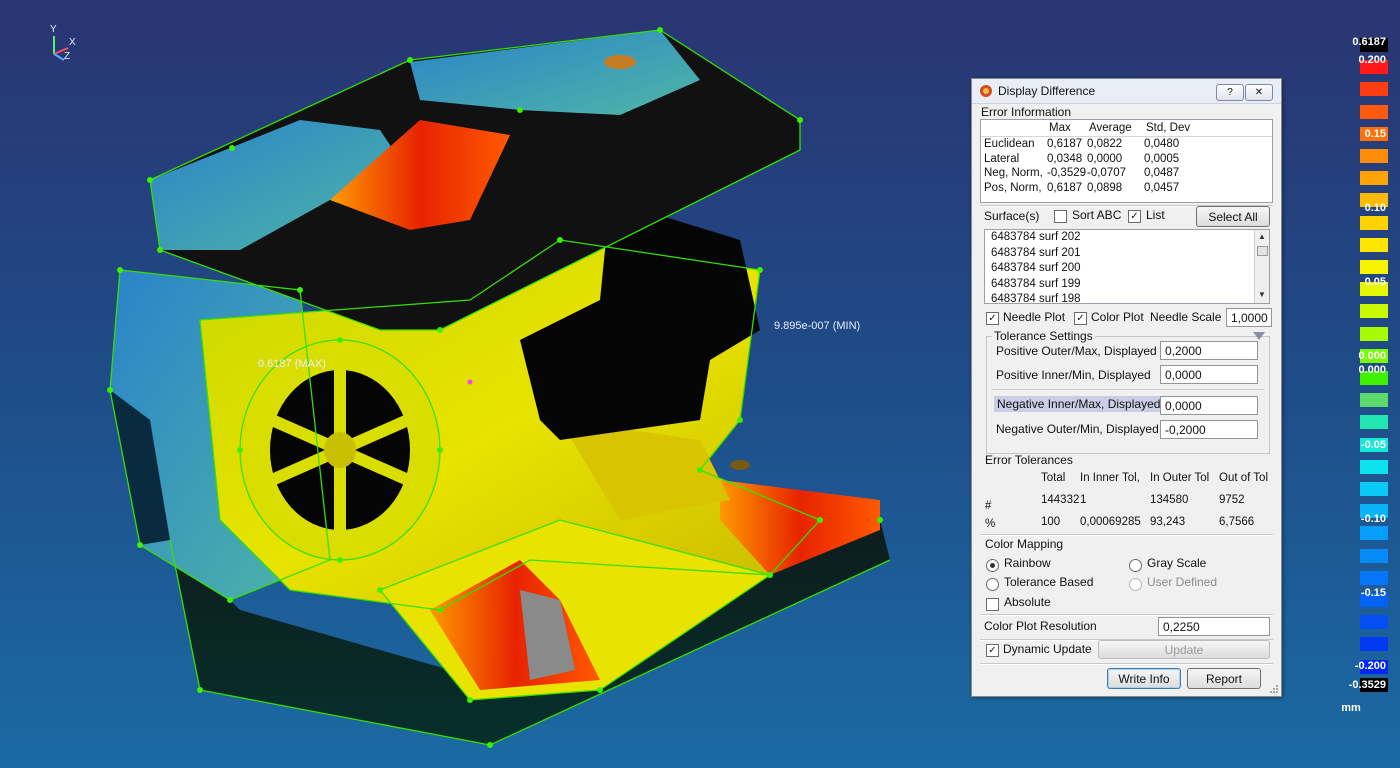 The height and width of the screenshot is (768, 1400). Describe the element at coordinates (1002, 159) in the screenshot. I see `row-name: Lateral` at that location.